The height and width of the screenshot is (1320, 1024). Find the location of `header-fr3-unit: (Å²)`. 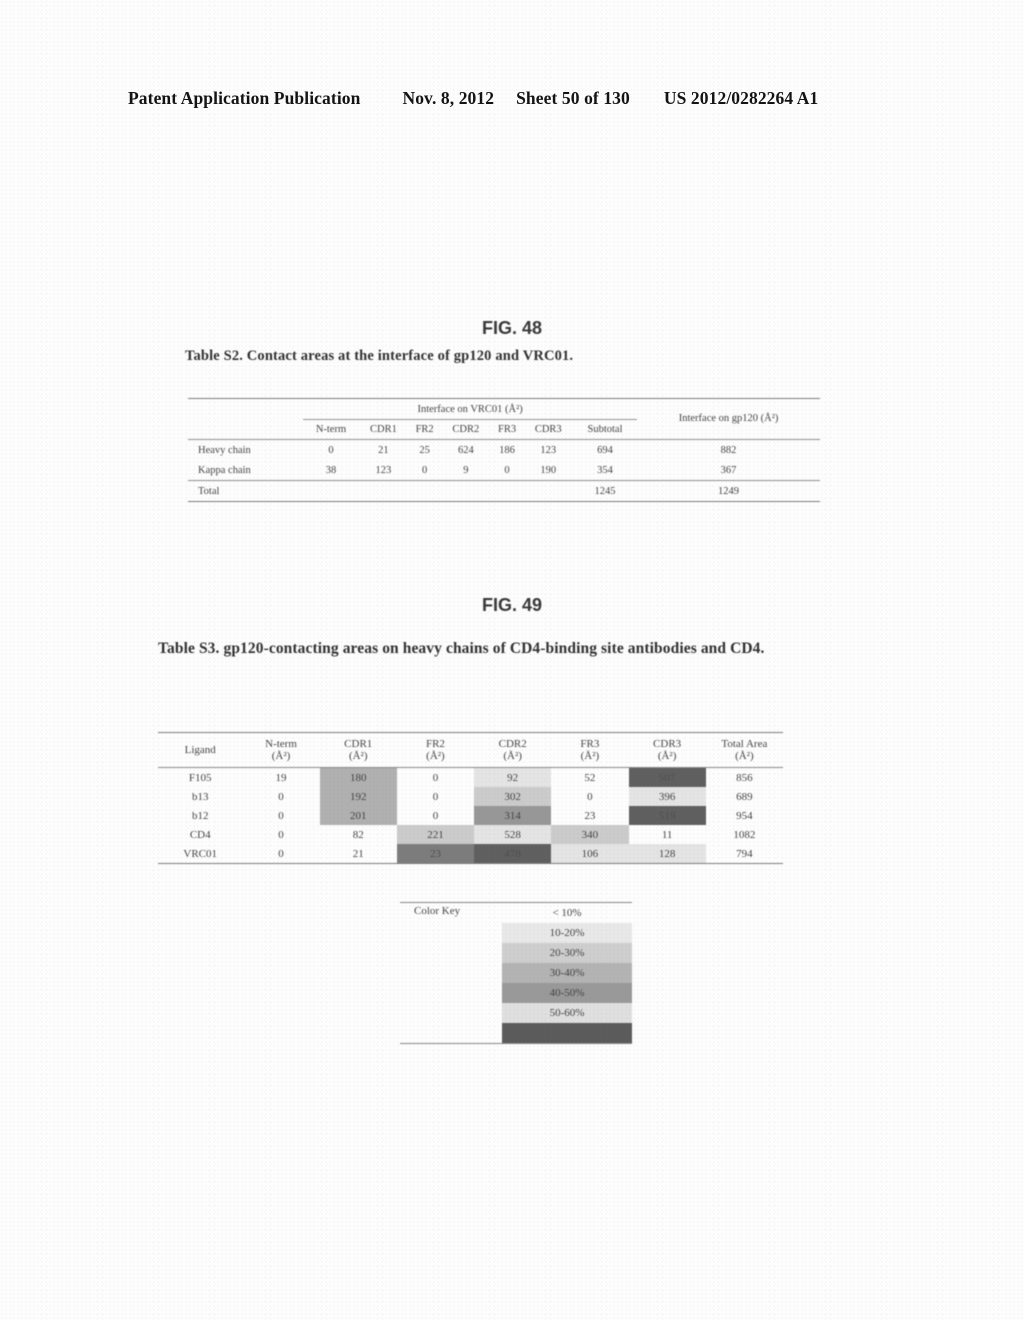

header-fr3-unit: (Å²) is located at coordinates (590, 756).